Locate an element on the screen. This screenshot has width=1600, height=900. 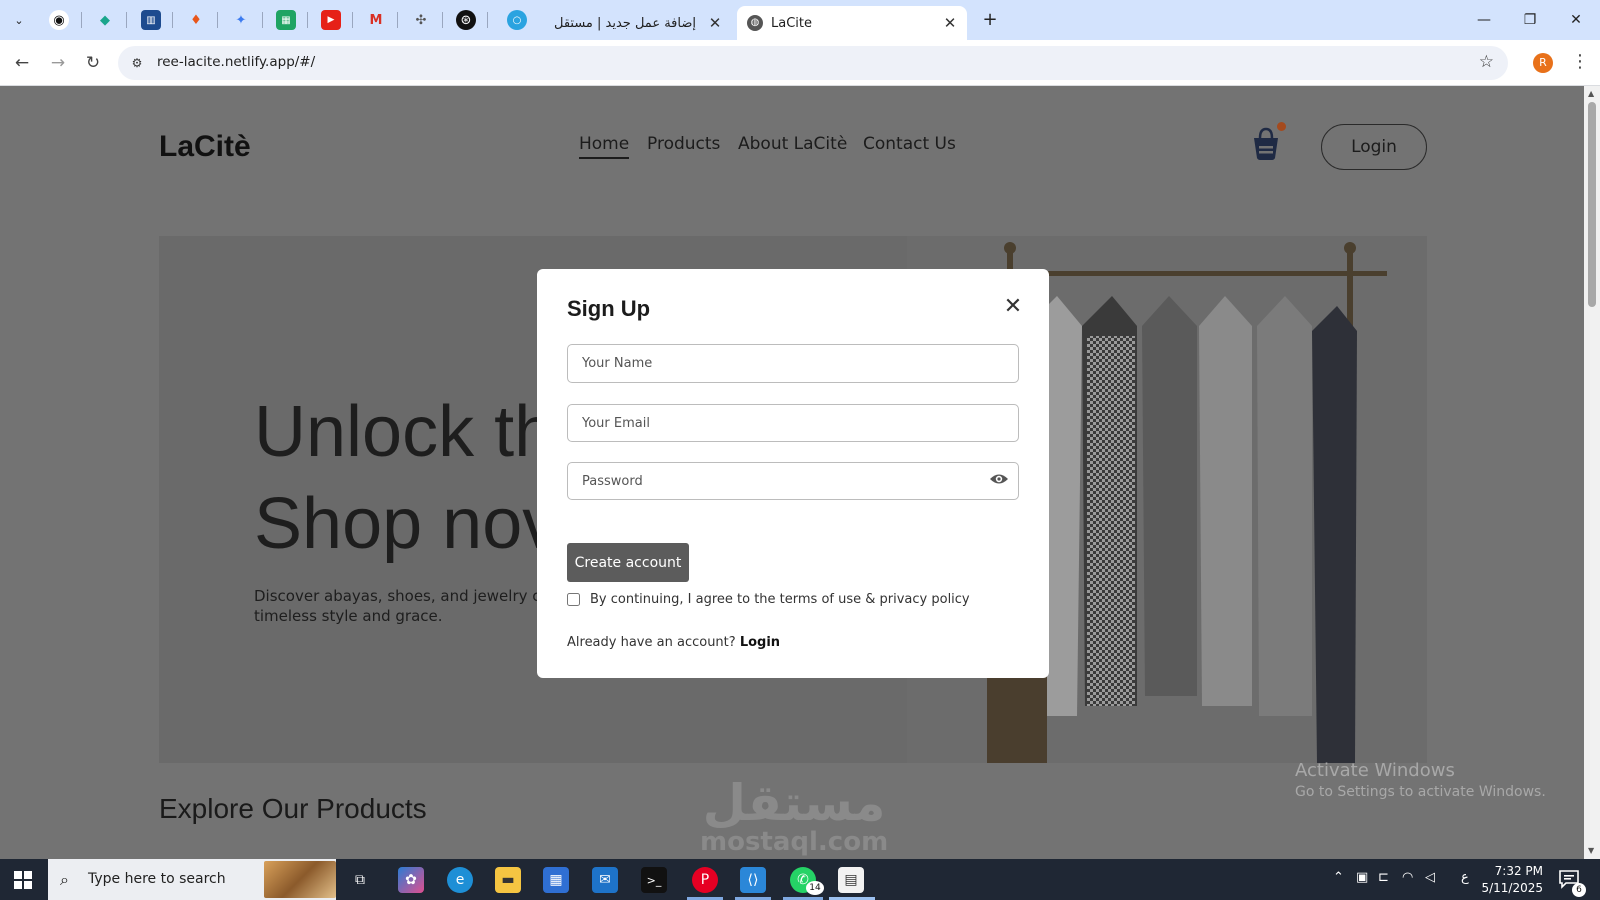
whatsapp-badge: 14 is located at coordinates (815, 888).